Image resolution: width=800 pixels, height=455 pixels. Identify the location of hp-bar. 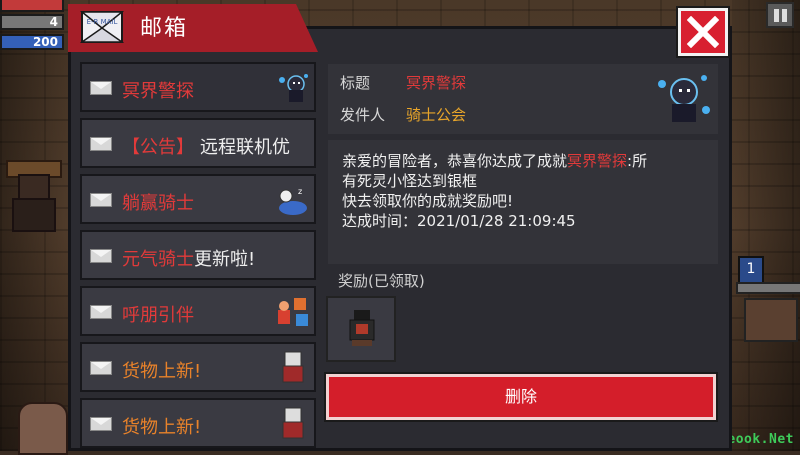
(32, 6).